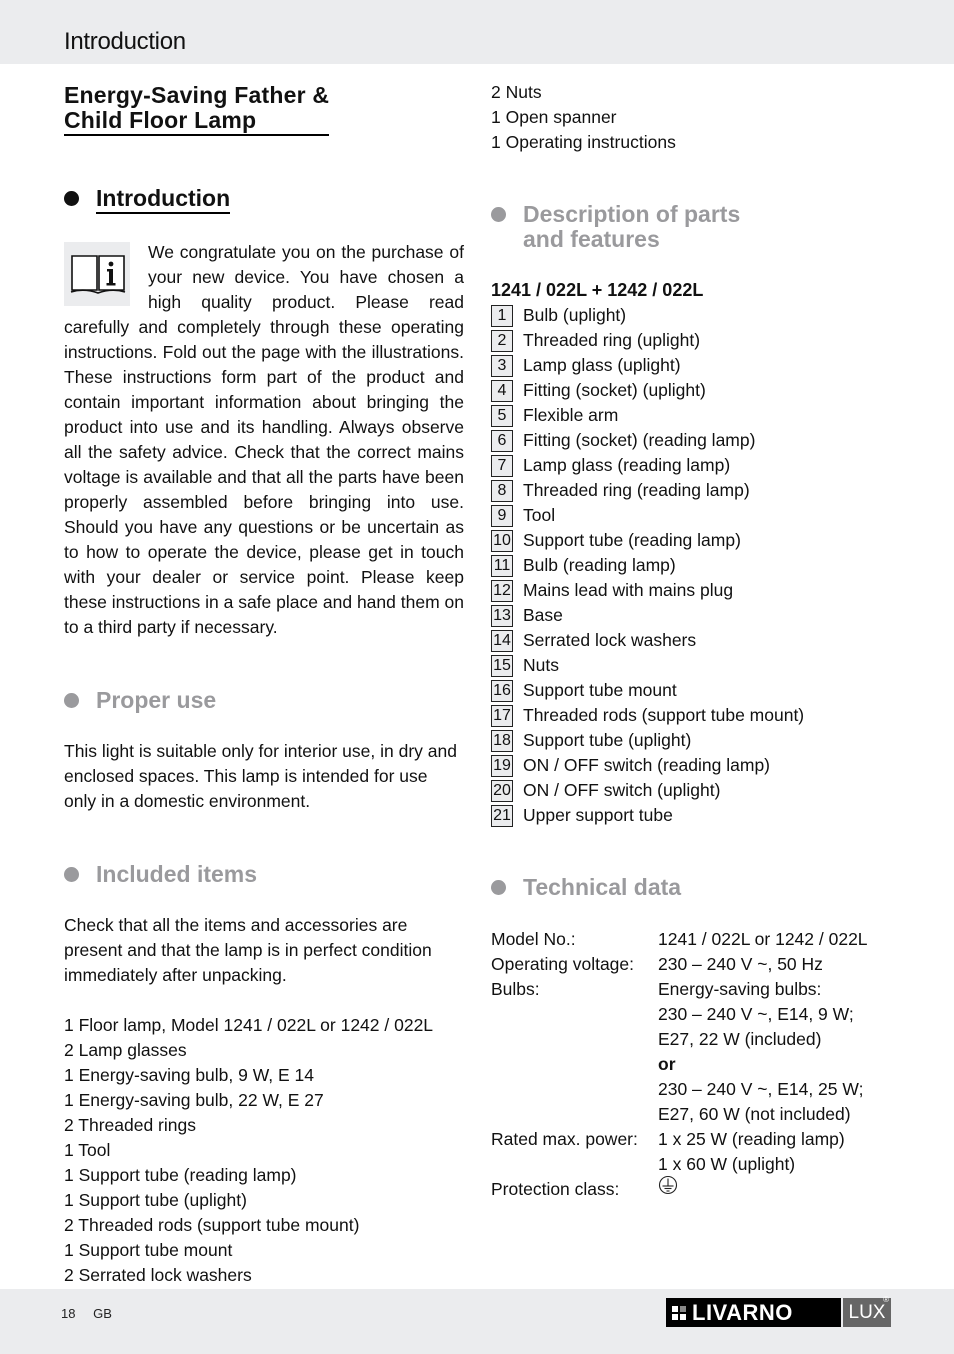 The image size is (954, 1354). What do you see at coordinates (599, 565) in the screenshot?
I see `part-label: Bulb (reading lamp)` at bounding box center [599, 565].